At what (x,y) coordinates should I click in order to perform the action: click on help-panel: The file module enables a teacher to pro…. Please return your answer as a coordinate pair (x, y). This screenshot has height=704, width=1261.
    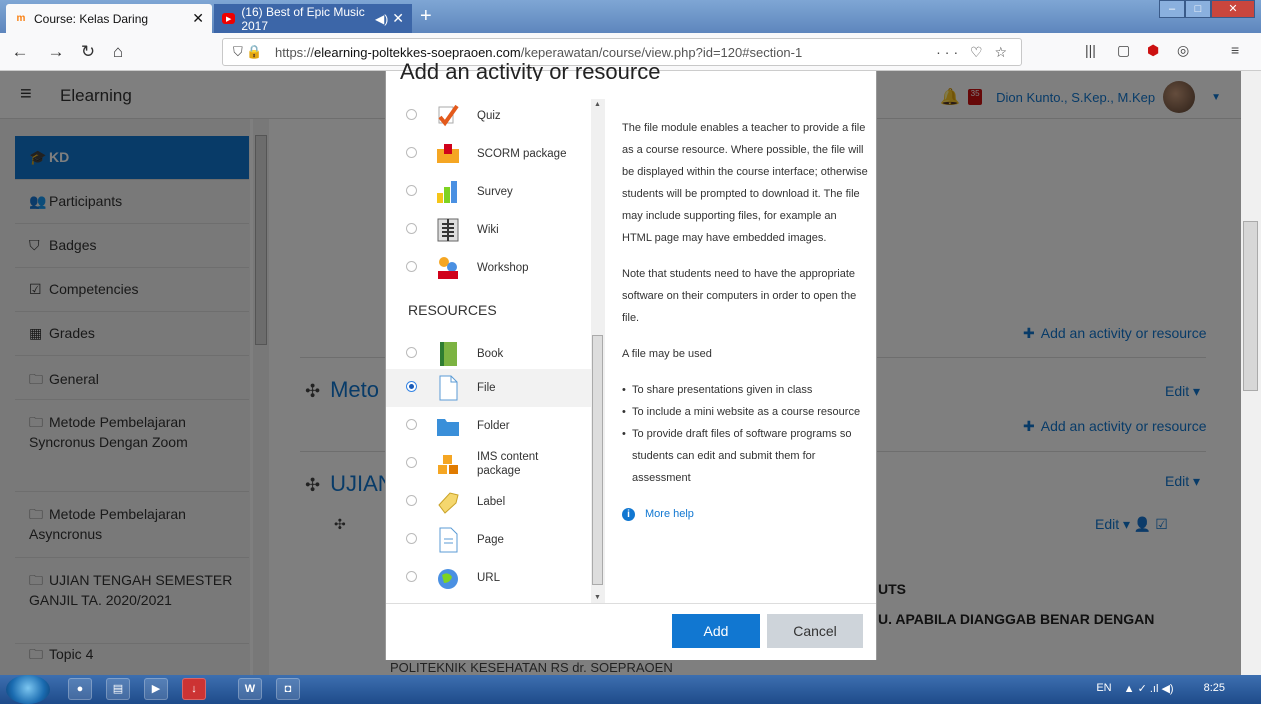
    Looking at the image, I should click on (745, 321).